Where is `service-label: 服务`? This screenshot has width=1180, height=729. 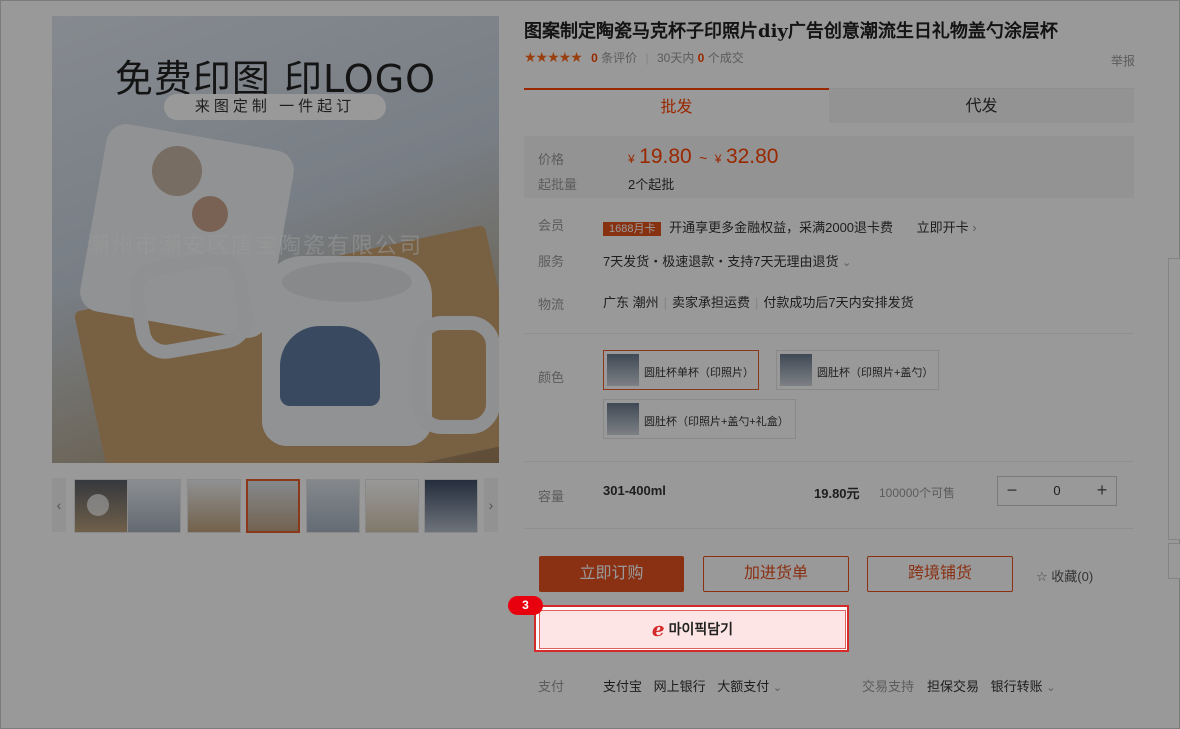
service-label: 服务 is located at coordinates (551, 261).